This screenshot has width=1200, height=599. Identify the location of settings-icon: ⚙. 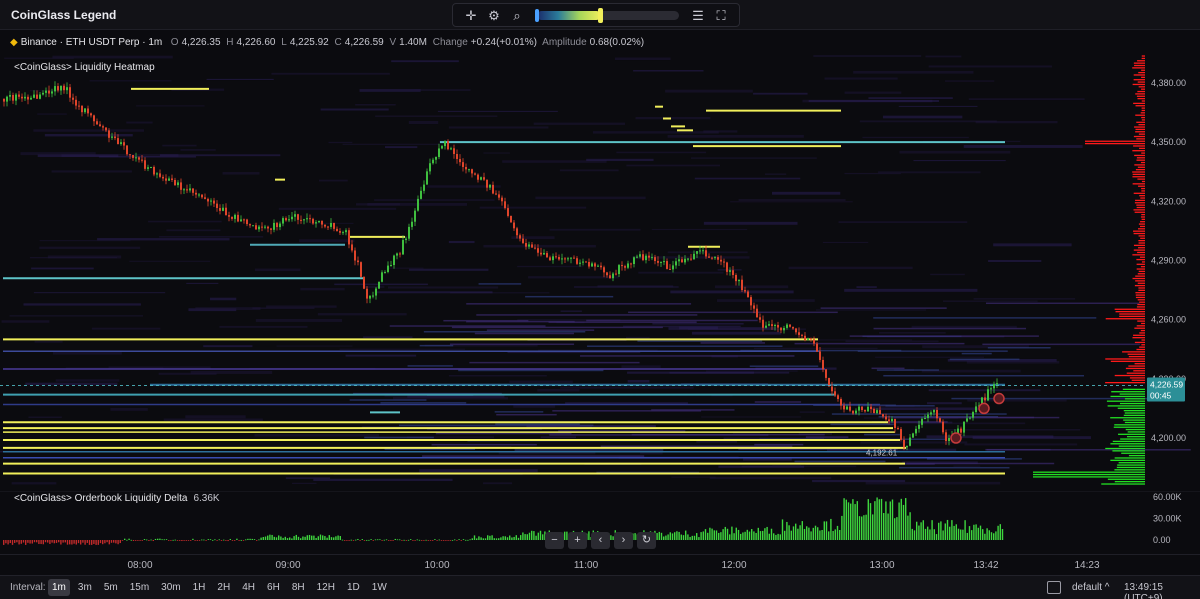
(494, 16).